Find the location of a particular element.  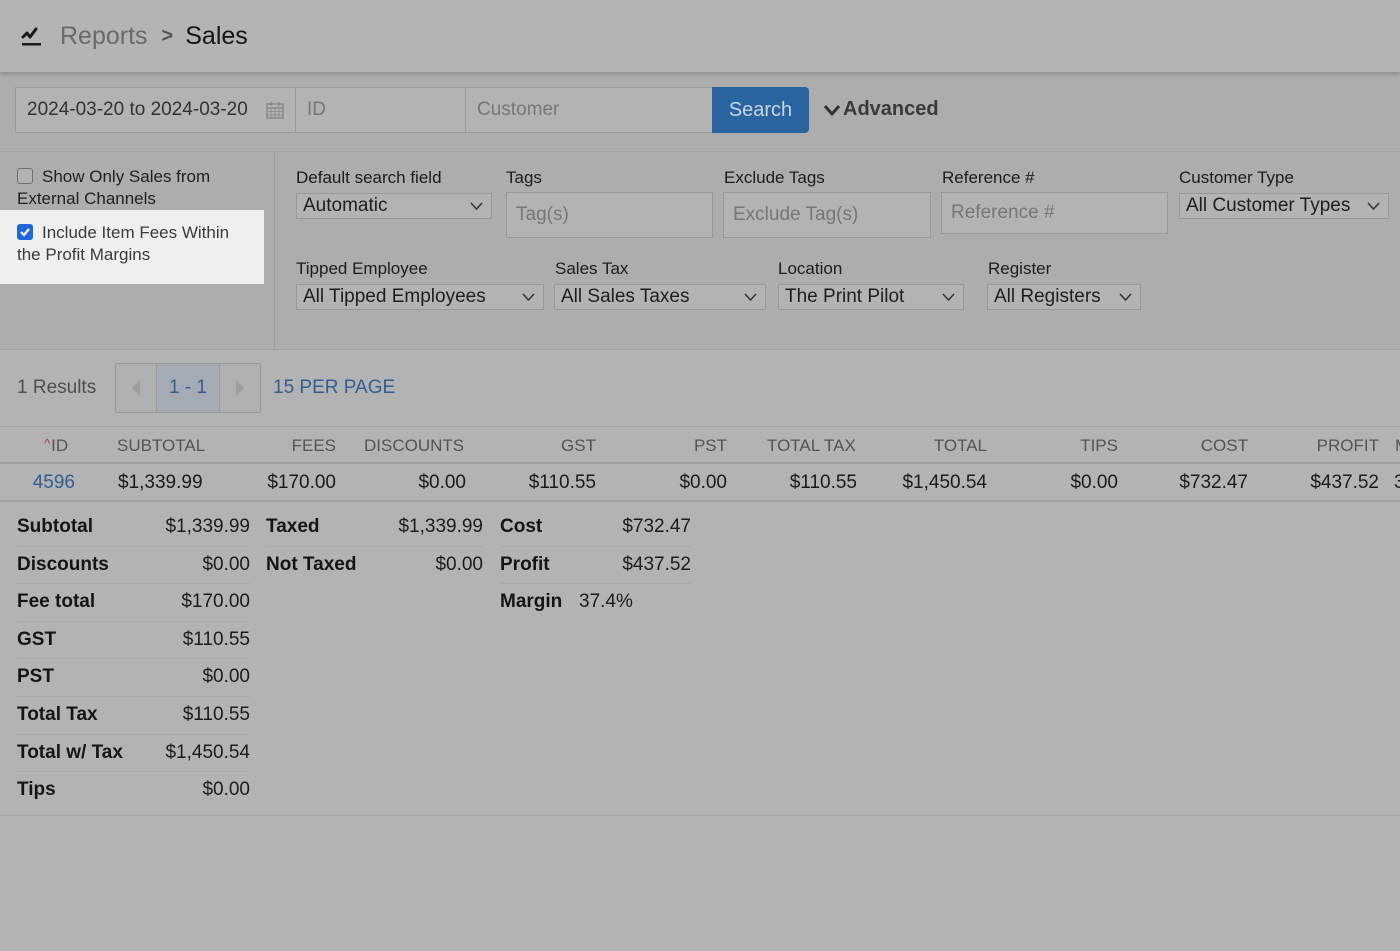

line-chart-icon is located at coordinates (31, 36).